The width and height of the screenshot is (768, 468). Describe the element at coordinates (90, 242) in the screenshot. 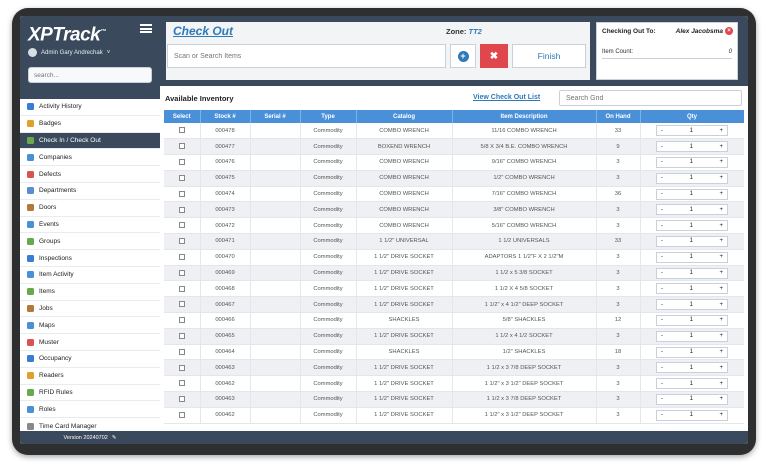

I see `sidebar-item-groups: Groups` at that location.